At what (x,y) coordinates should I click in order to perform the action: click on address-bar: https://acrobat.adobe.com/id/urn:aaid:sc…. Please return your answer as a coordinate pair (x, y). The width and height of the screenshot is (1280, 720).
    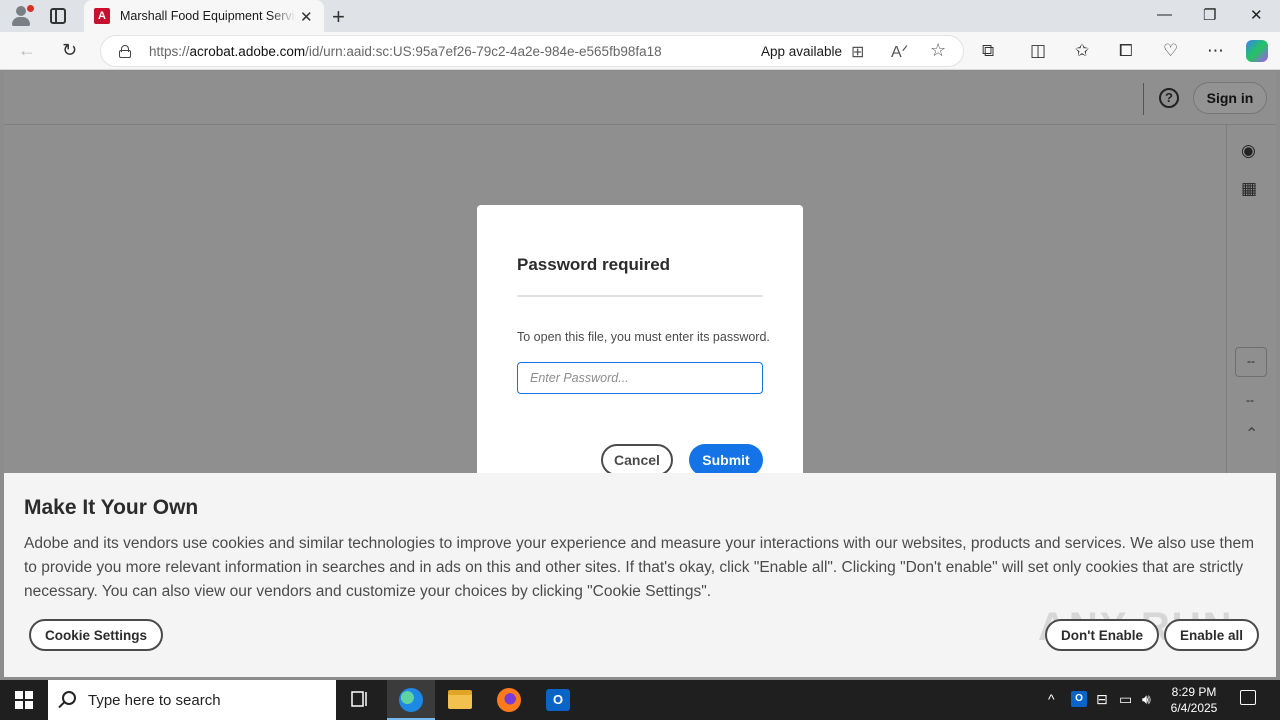
    Looking at the image, I should click on (532, 51).